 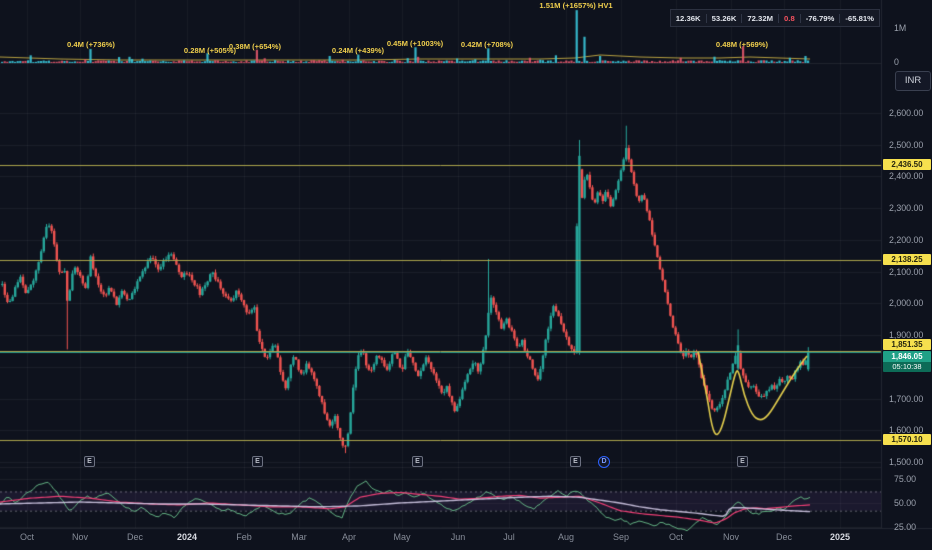 I want to click on price-axis-label: 2,600.00, so click(x=906, y=113).